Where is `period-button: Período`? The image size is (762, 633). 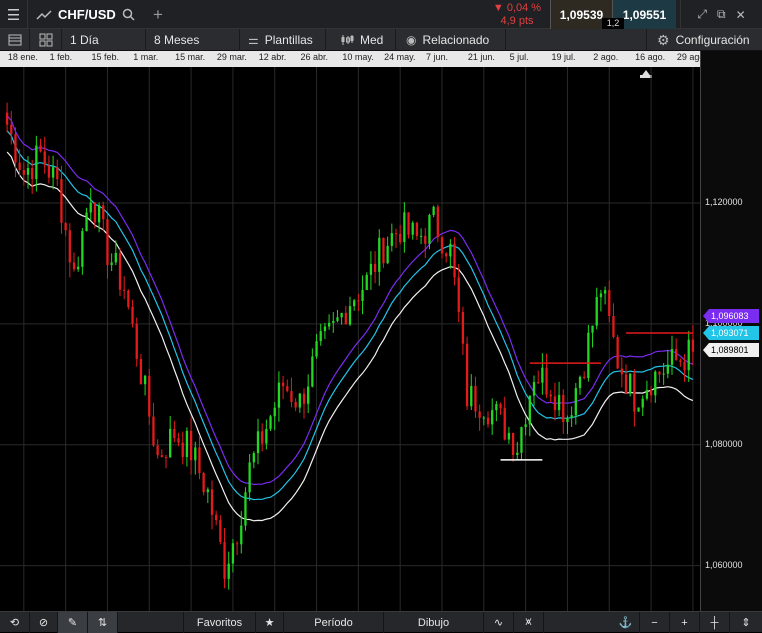 period-button: Período is located at coordinates (334, 622).